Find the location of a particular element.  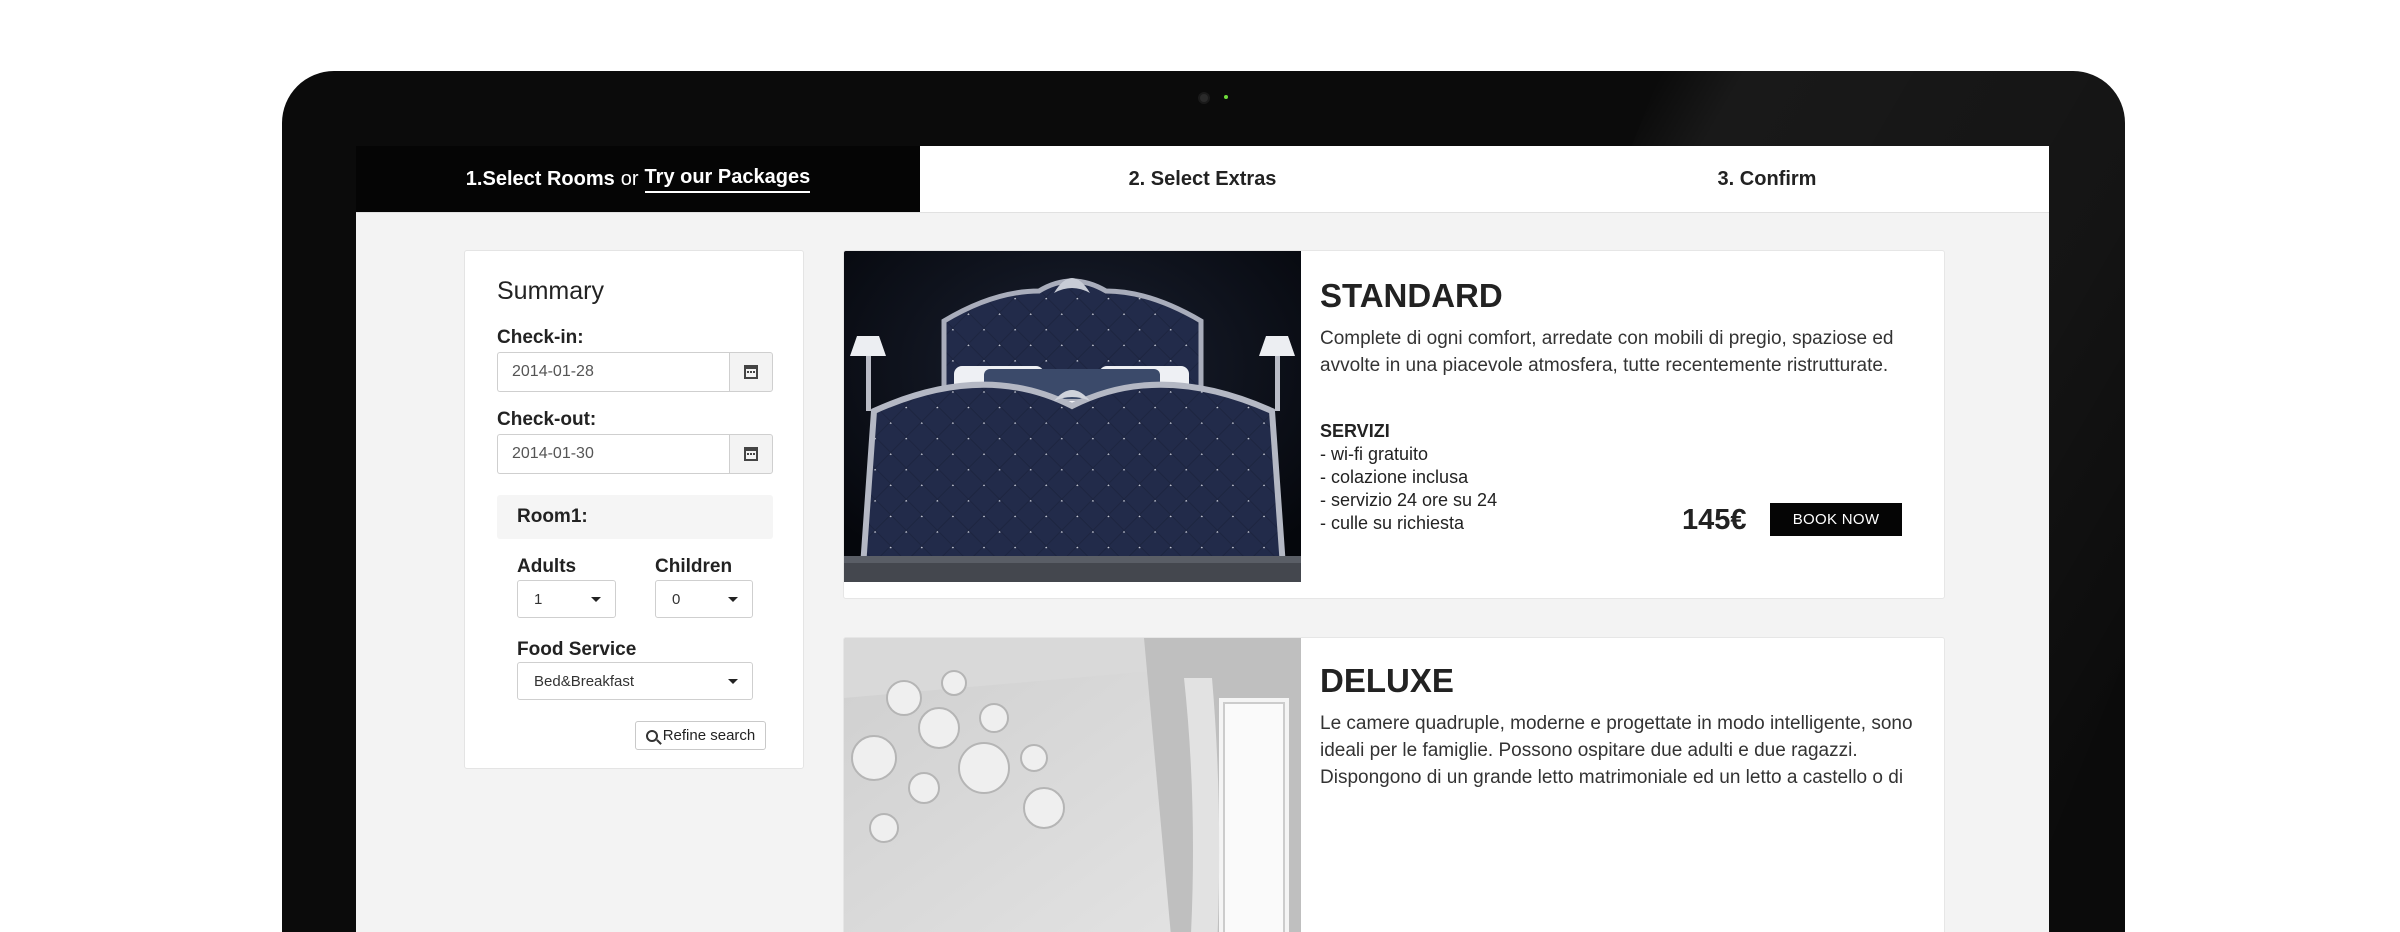

checkin-field: 2014-01-28 is located at coordinates (635, 372).